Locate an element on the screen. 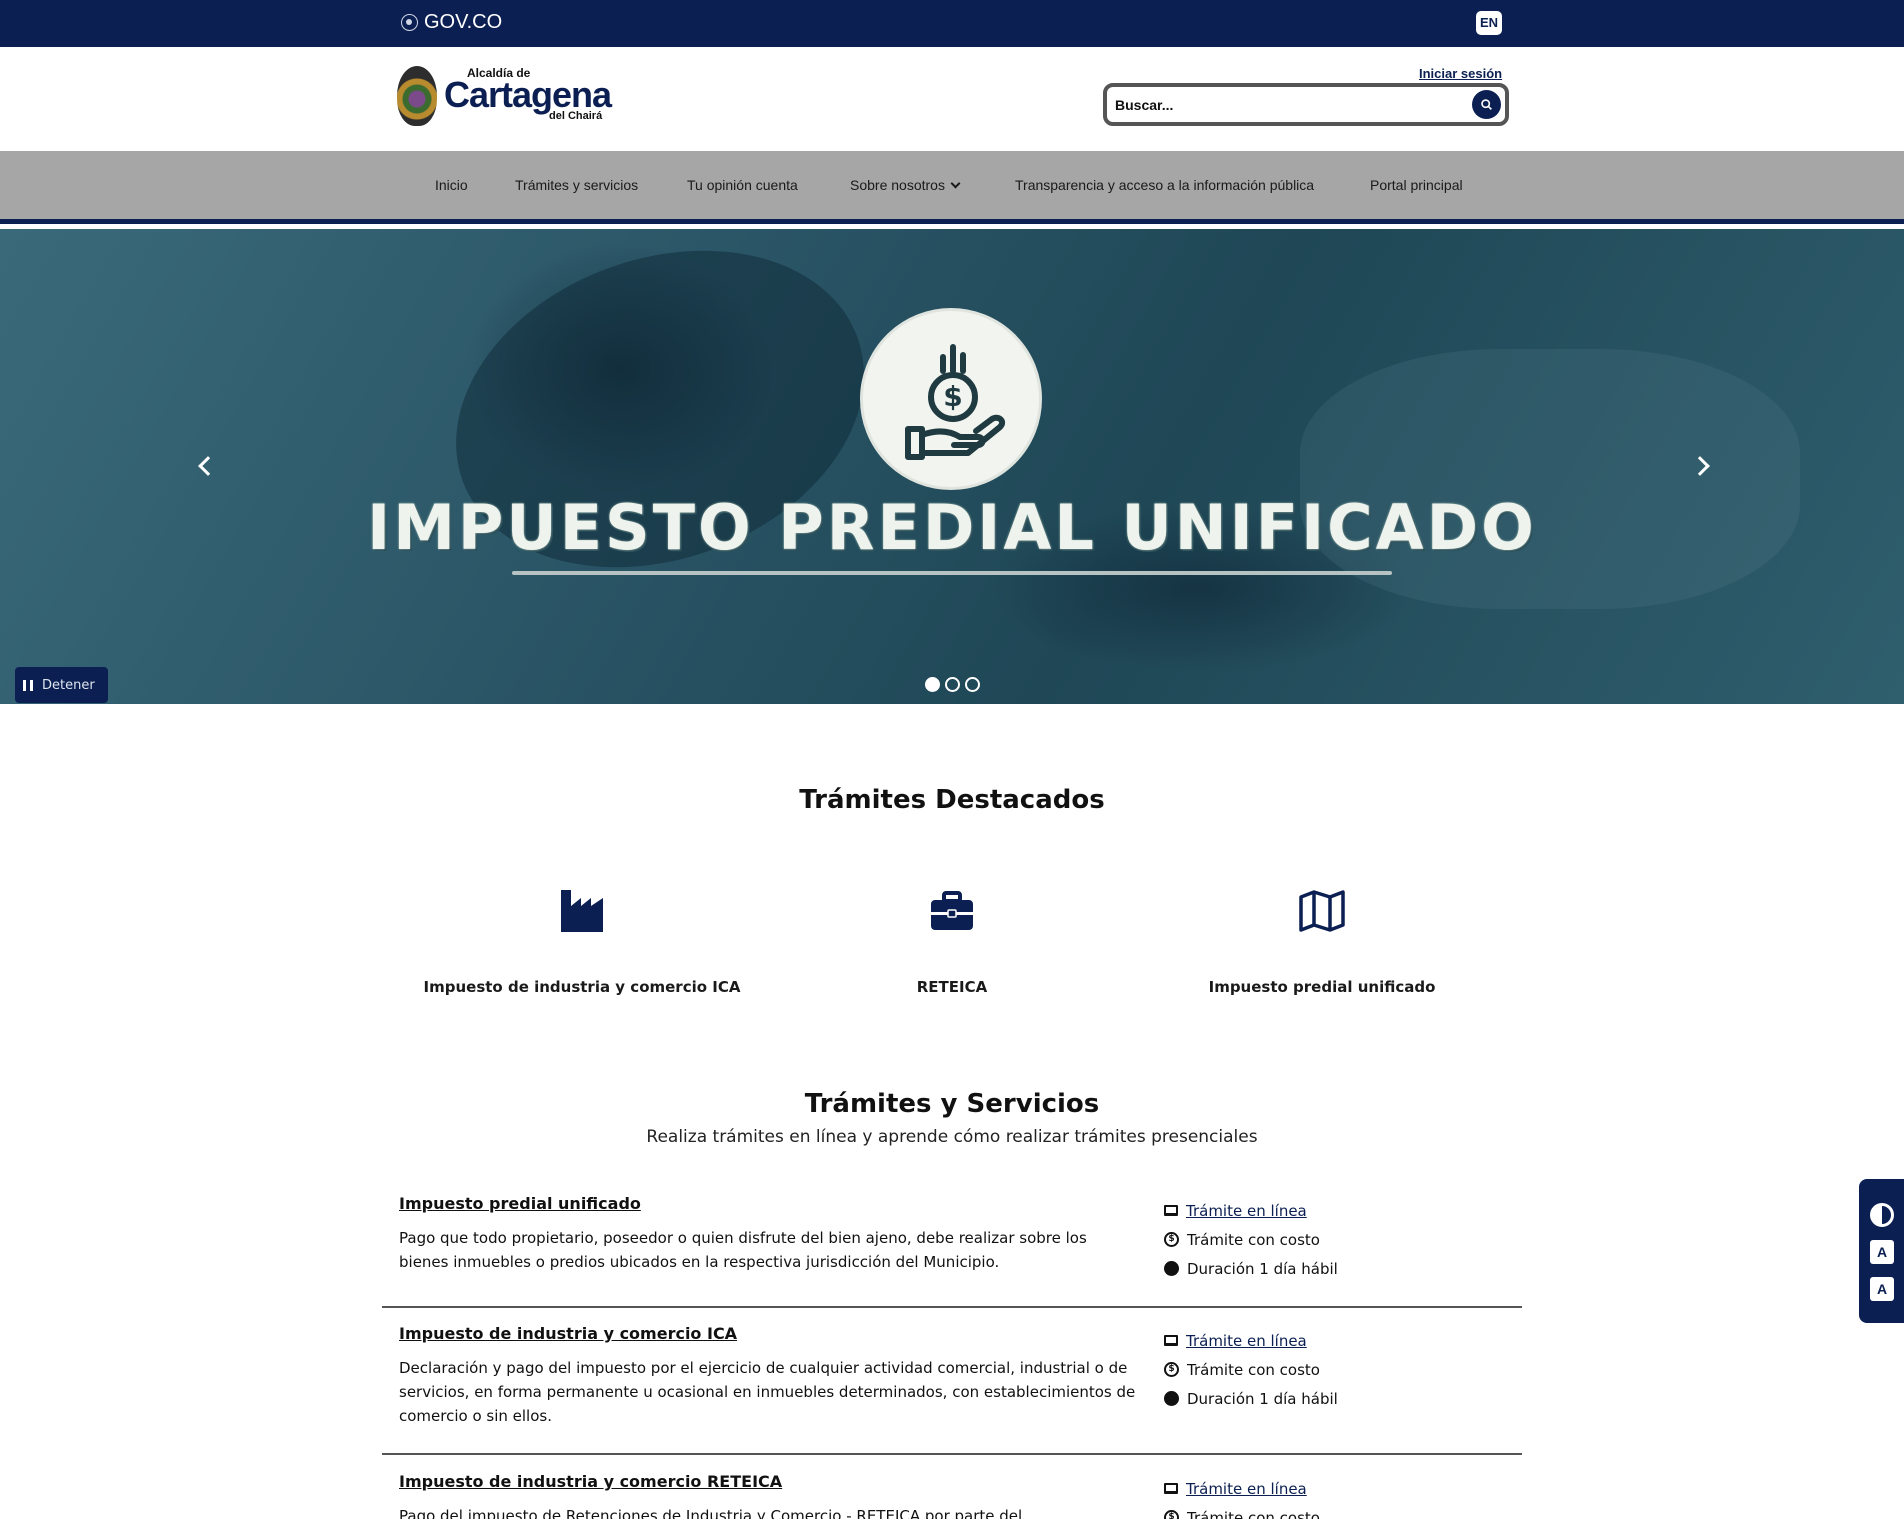  services-title: Trámites y Servicios is located at coordinates (952, 1104).